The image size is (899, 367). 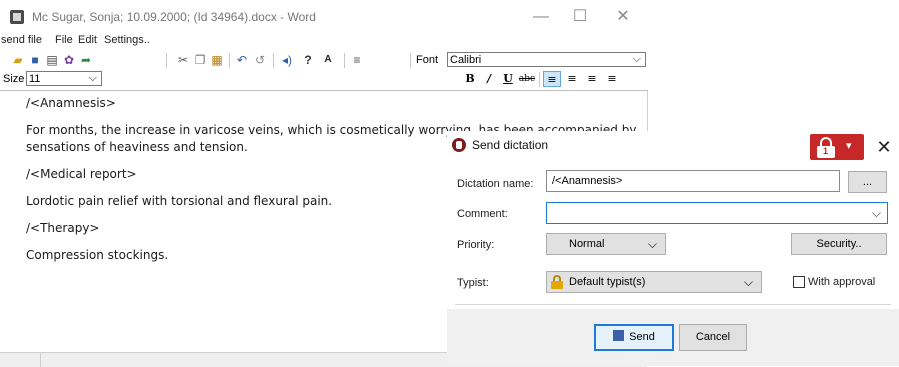 What do you see at coordinates (328, 60) in the screenshot?
I see `text-style-icon: A` at bounding box center [328, 60].